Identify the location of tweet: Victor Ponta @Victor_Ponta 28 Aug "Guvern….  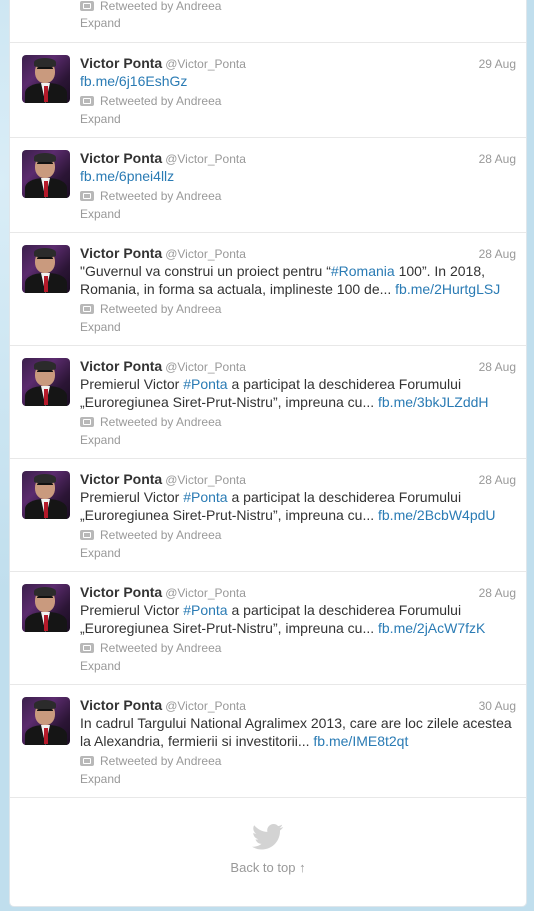
(268, 289).